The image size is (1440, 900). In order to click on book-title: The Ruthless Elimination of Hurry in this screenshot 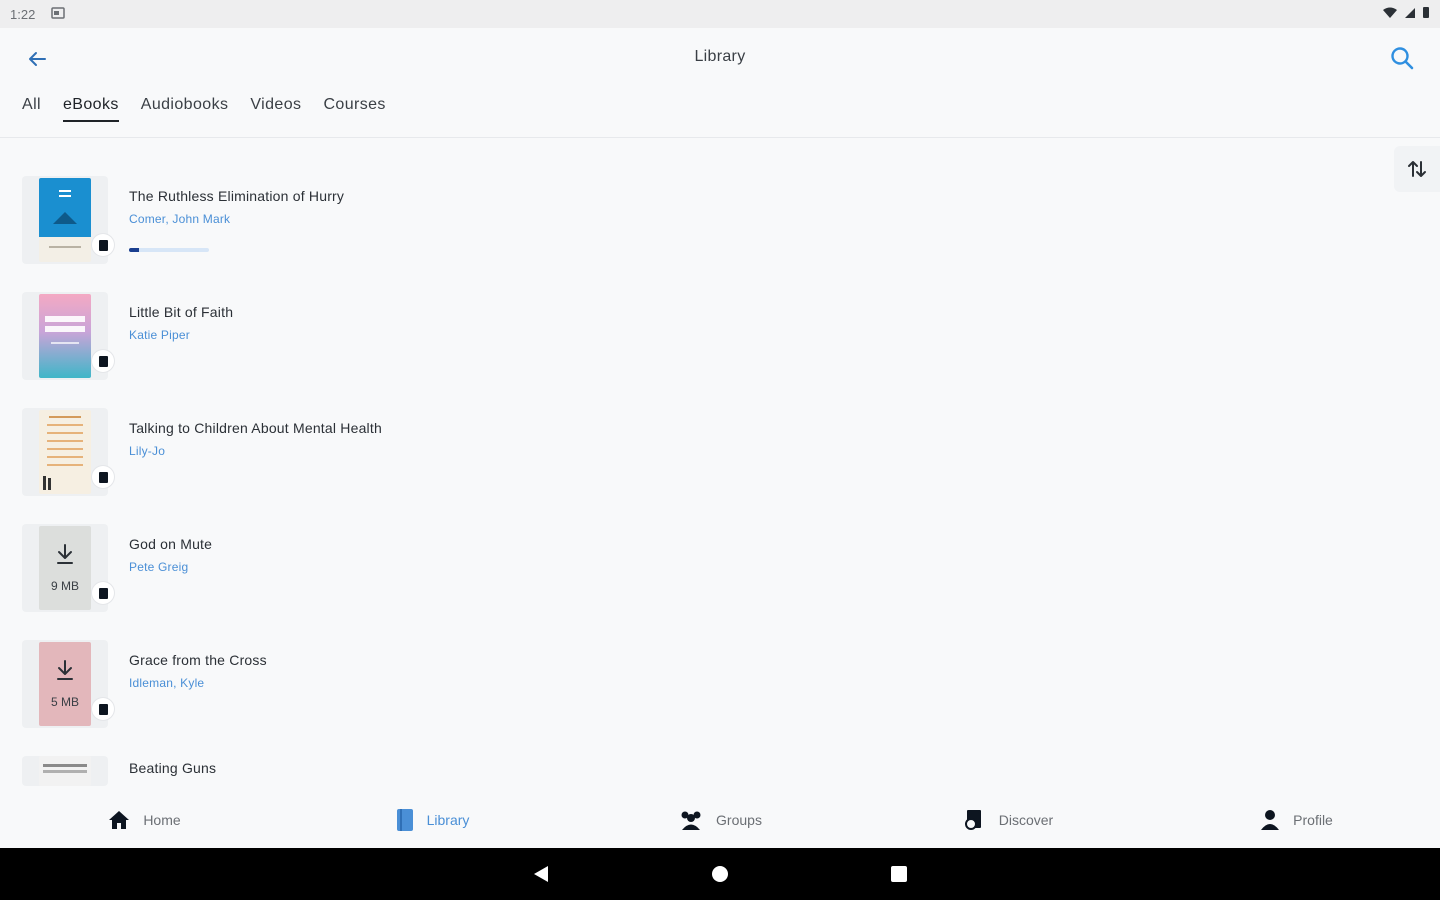, I will do `click(237, 196)`.